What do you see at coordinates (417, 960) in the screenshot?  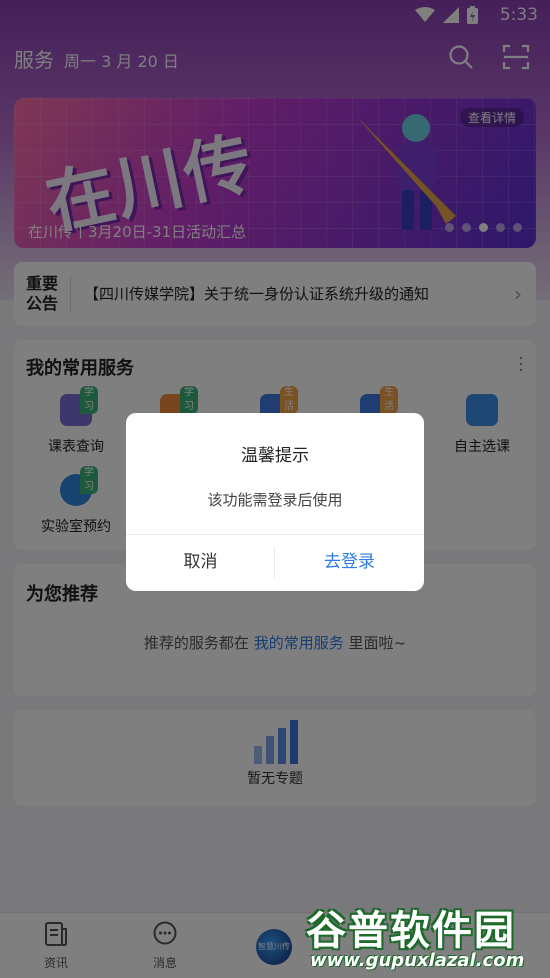 I see `watermark-url: www.gupuxlazal.com` at bounding box center [417, 960].